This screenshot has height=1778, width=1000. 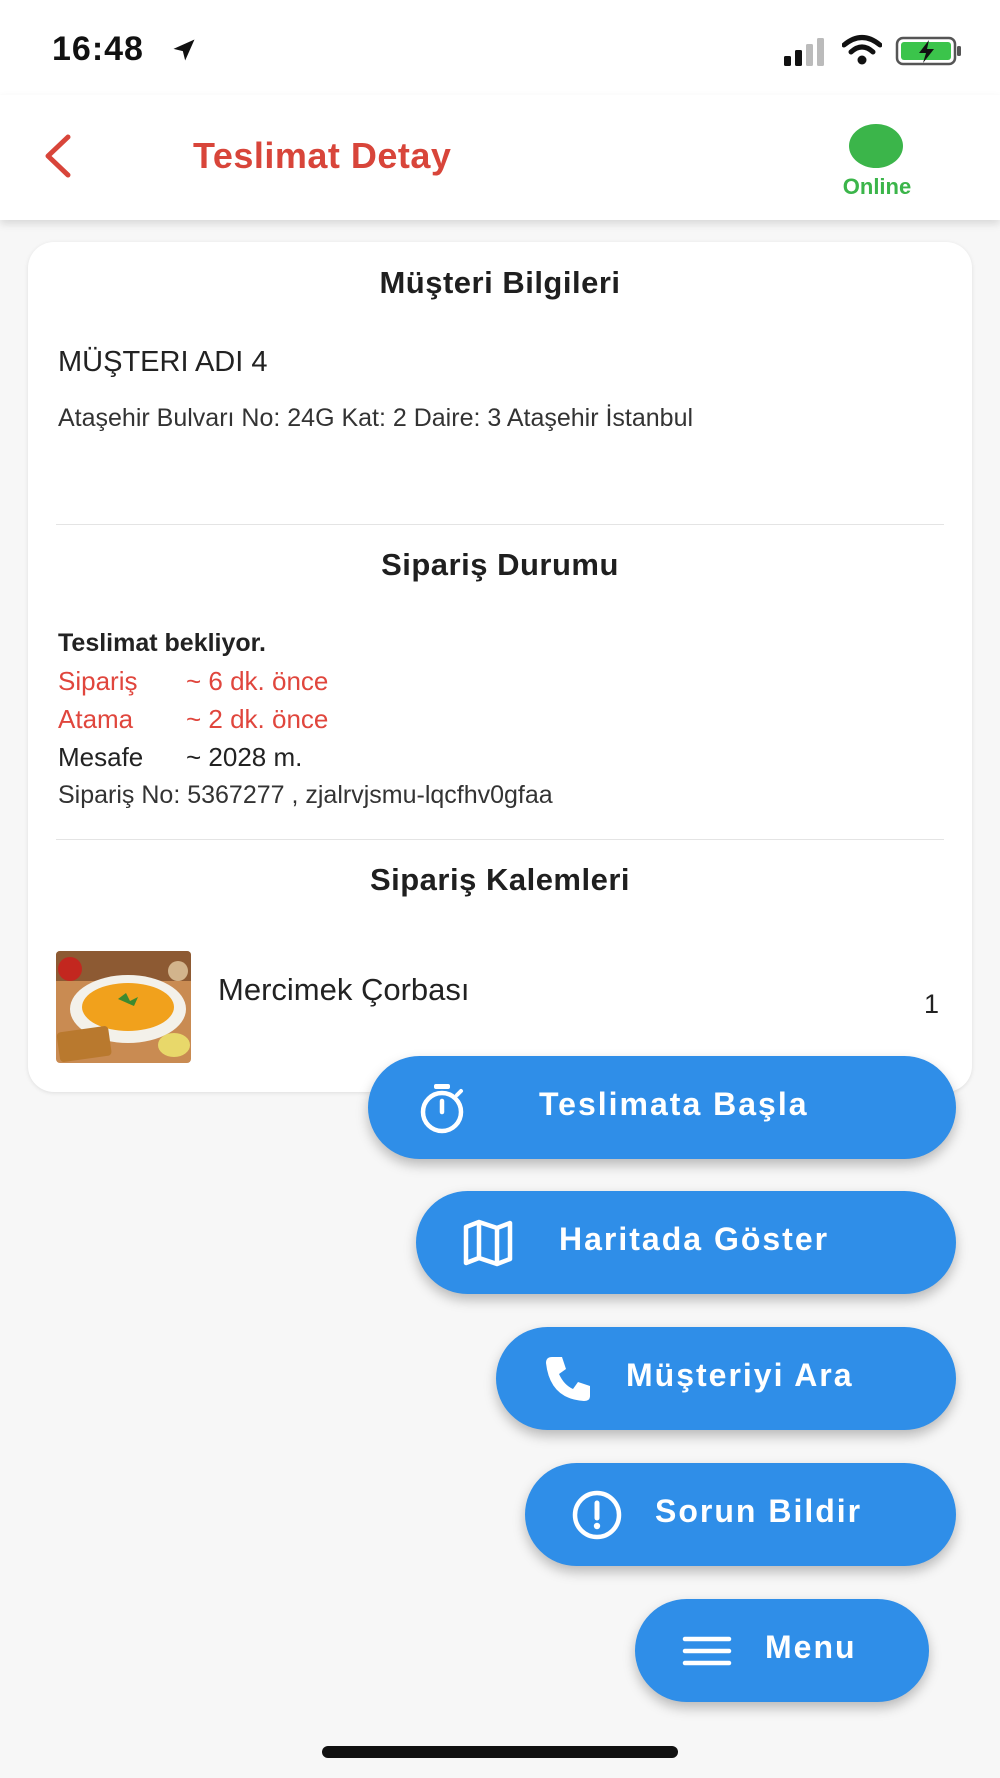 What do you see at coordinates (500, 282) in the screenshot?
I see `customer-info-title: Müşteri Bilgileri` at bounding box center [500, 282].